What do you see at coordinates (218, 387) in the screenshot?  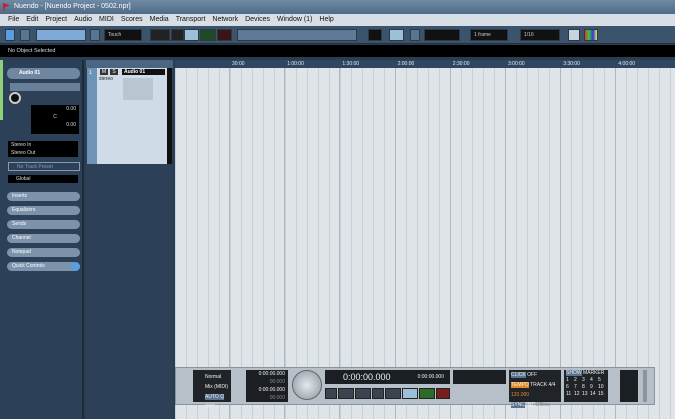 I see `cycle-record-mode: Mix (MIDI)` at bounding box center [218, 387].